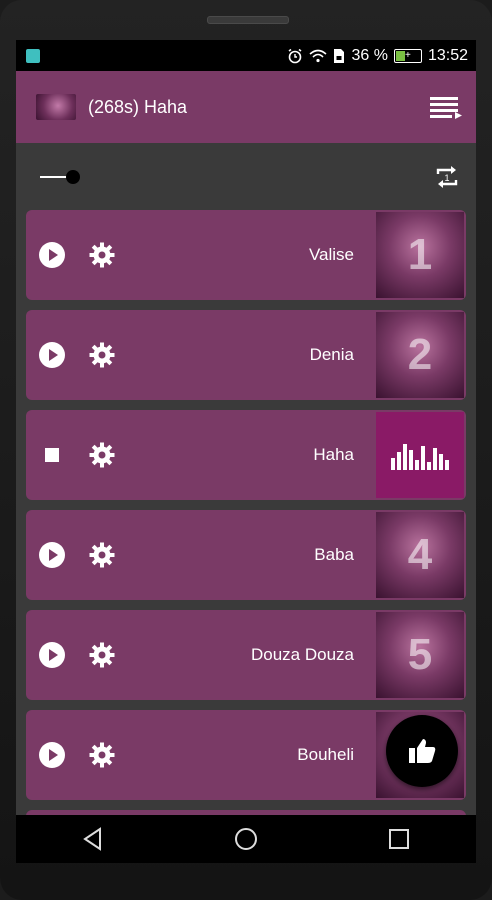 This screenshot has height=900, width=492. What do you see at coordinates (246, 176) in the screenshot?
I see `player-controls: 1` at bounding box center [246, 176].